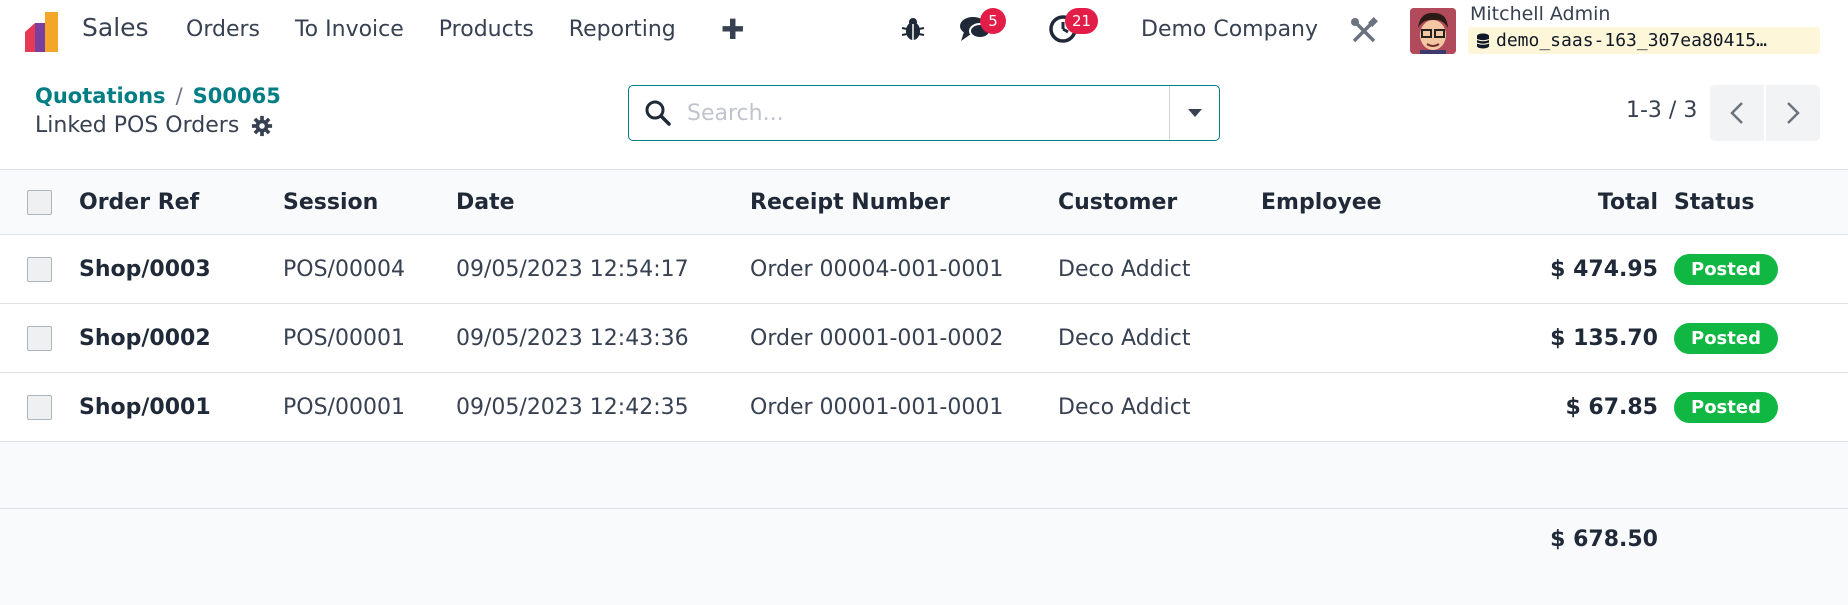 This screenshot has width=1848, height=605. Describe the element at coordinates (115, 27) in the screenshot. I see `app-name: Sales` at that location.